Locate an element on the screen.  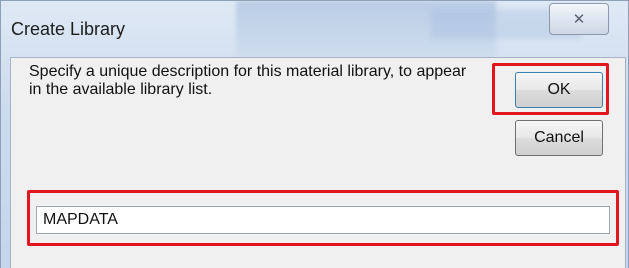
dialog-title: Create Library is located at coordinates (68, 29).